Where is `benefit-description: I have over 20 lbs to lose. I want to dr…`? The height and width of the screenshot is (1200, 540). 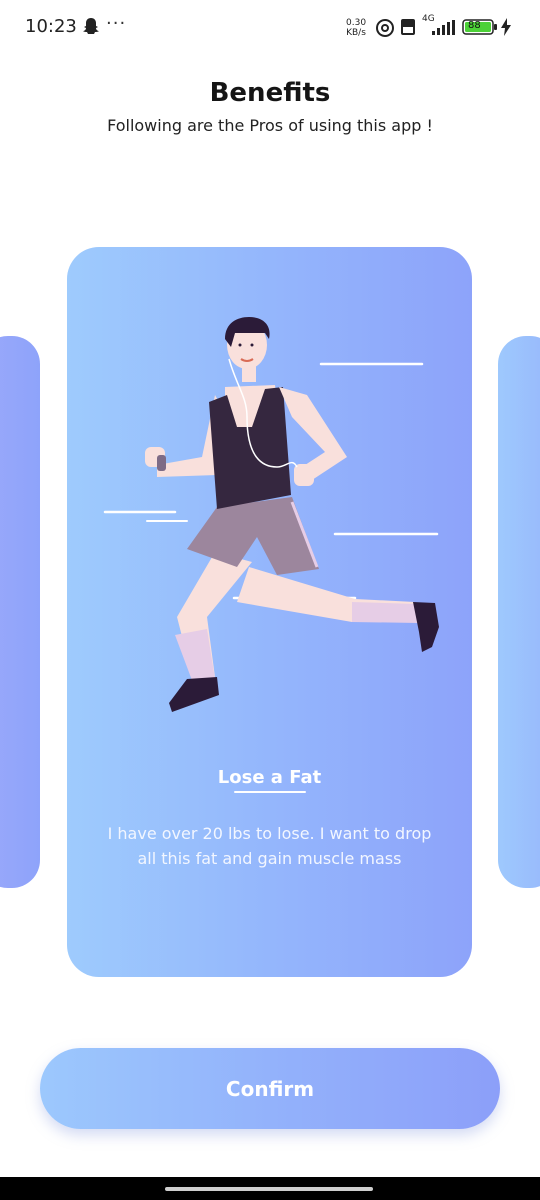
benefit-description: I have over 20 lbs to lose. I want to dr… is located at coordinates (269, 846).